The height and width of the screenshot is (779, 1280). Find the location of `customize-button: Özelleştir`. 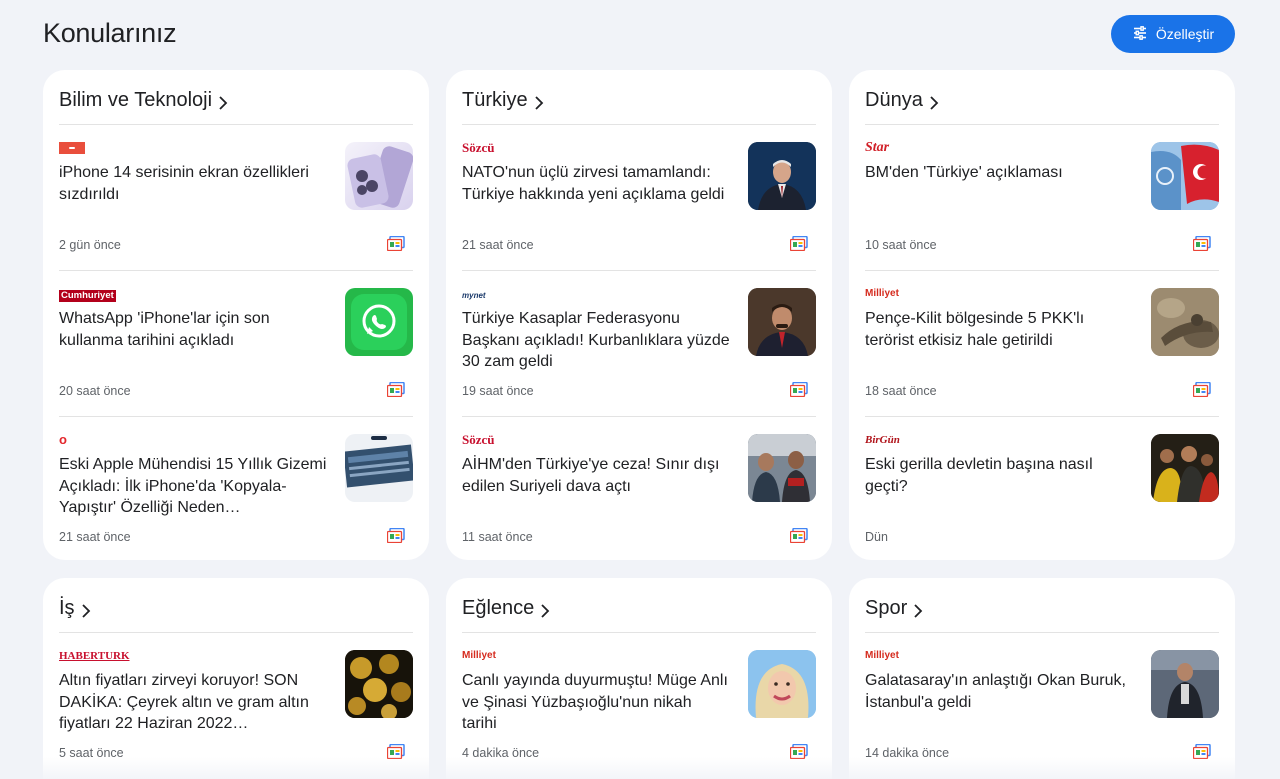

customize-button: Özelleştir is located at coordinates (1173, 34).